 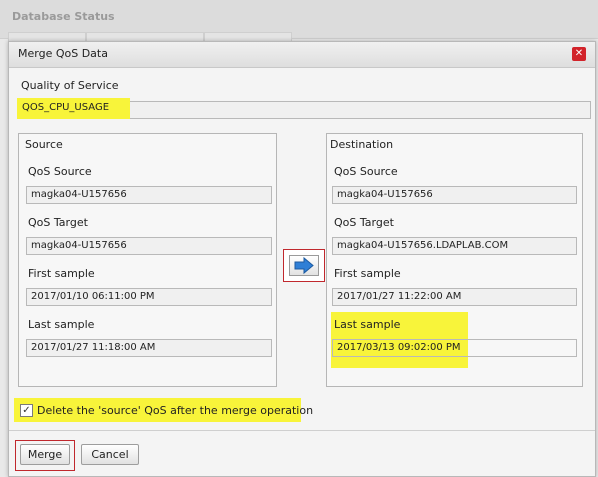 I want to click on destination-first-sample-label: First sample, so click(x=367, y=273).